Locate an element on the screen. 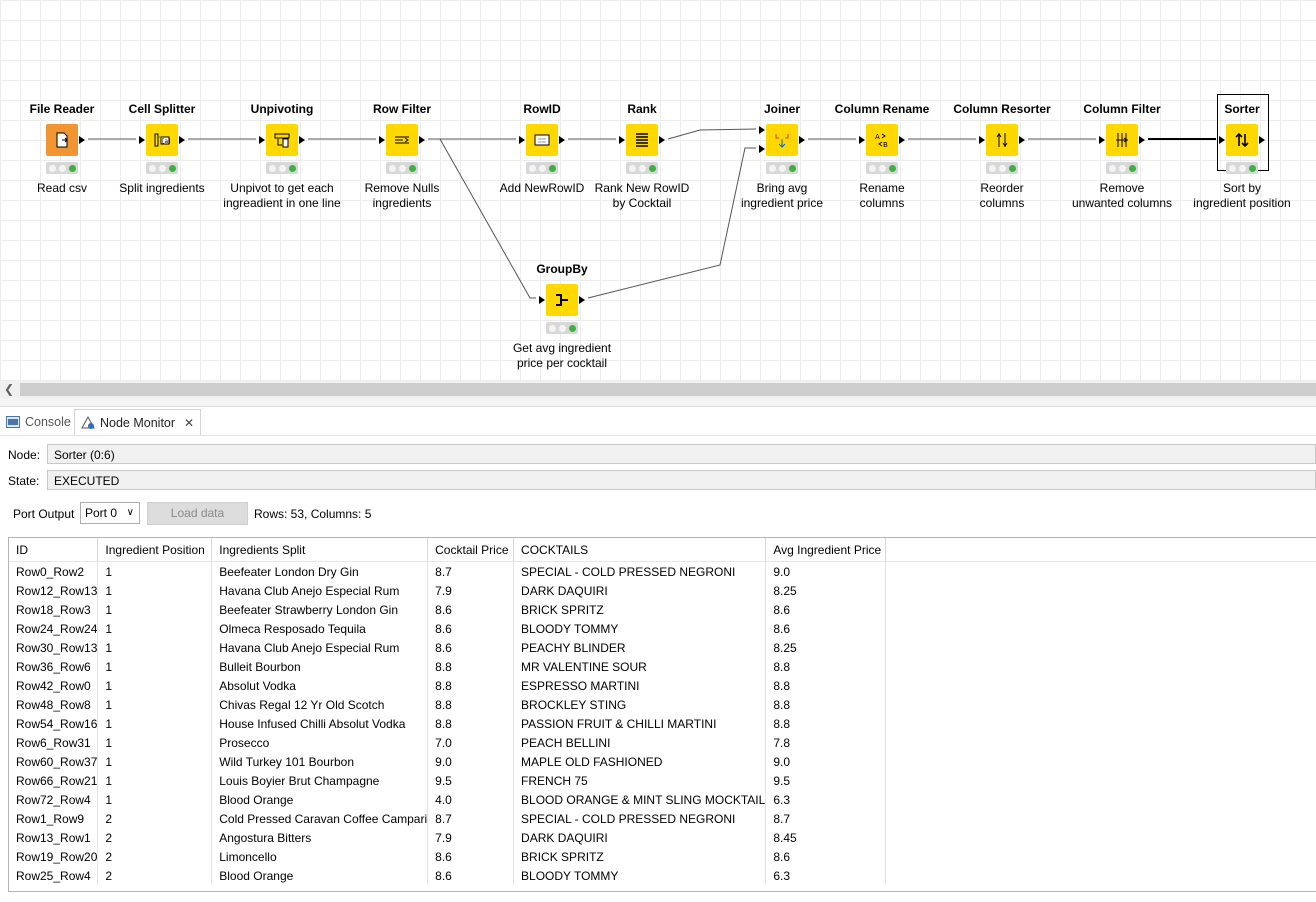 This screenshot has height=902, width=1316. table-row: Row19_Row20 2 Limoncello 8.6 BRICK SPRITZ 8.6 is located at coordinates (662, 856).